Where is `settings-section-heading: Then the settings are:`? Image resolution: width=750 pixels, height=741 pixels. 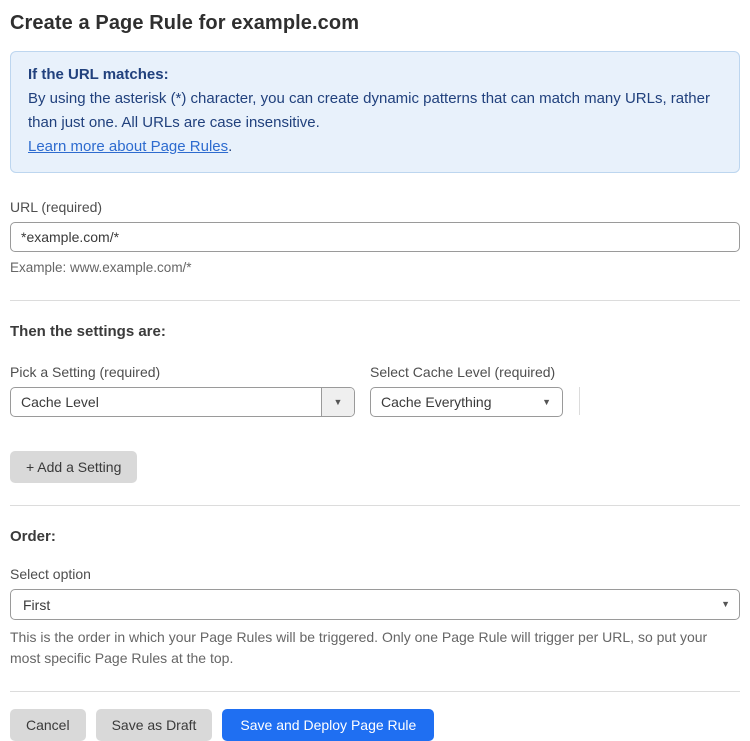
settings-section-heading: Then the settings are: is located at coordinates (88, 331).